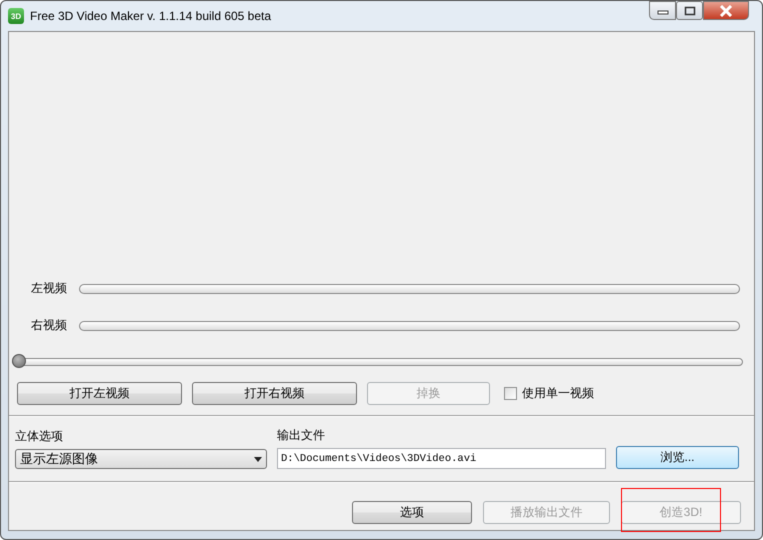  What do you see at coordinates (301, 435) in the screenshot?
I see `output-label: 输出文件` at bounding box center [301, 435].